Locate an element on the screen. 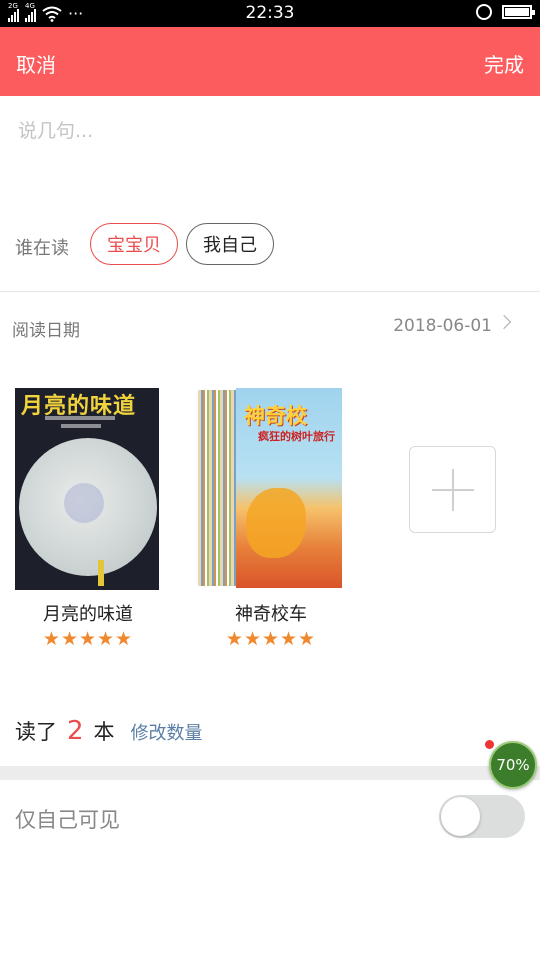 This screenshot has width=540, height=960. edit-count-link: 修改数量 is located at coordinates (167, 732).